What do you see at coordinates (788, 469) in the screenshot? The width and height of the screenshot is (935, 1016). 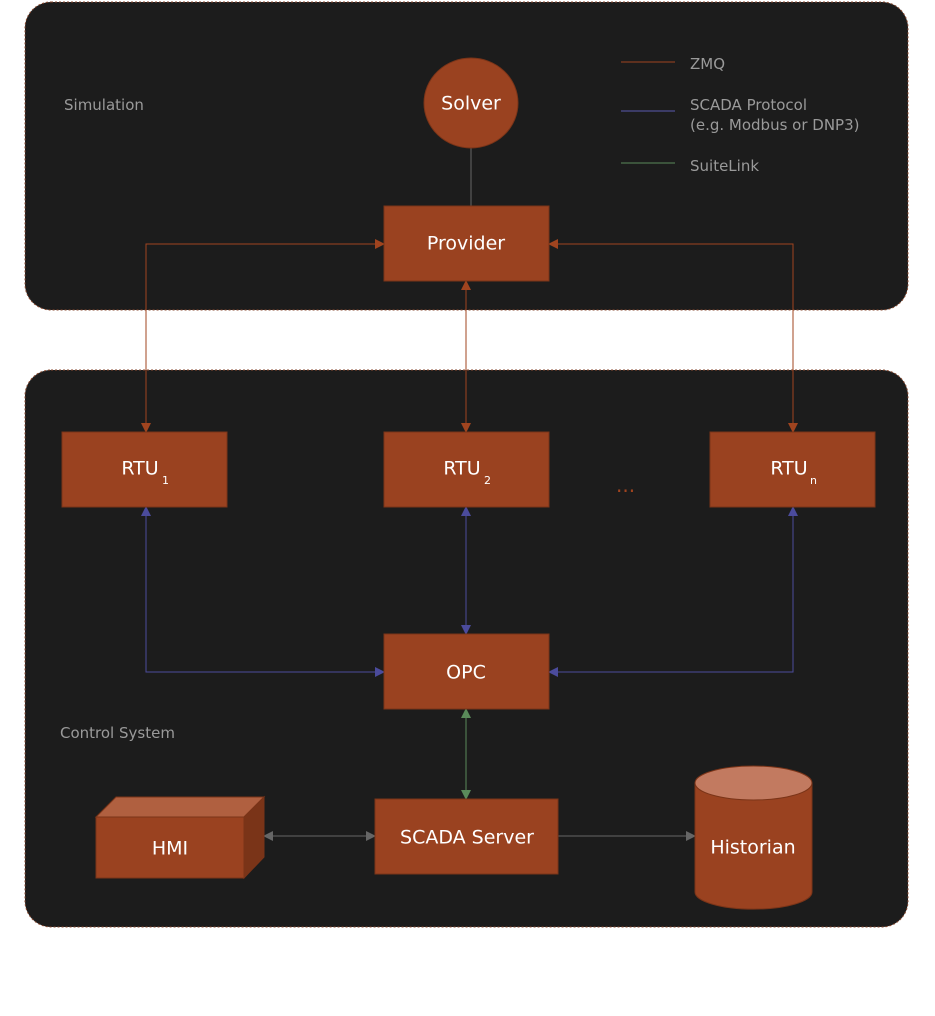 I see `rtun-label: RTU` at bounding box center [788, 469].